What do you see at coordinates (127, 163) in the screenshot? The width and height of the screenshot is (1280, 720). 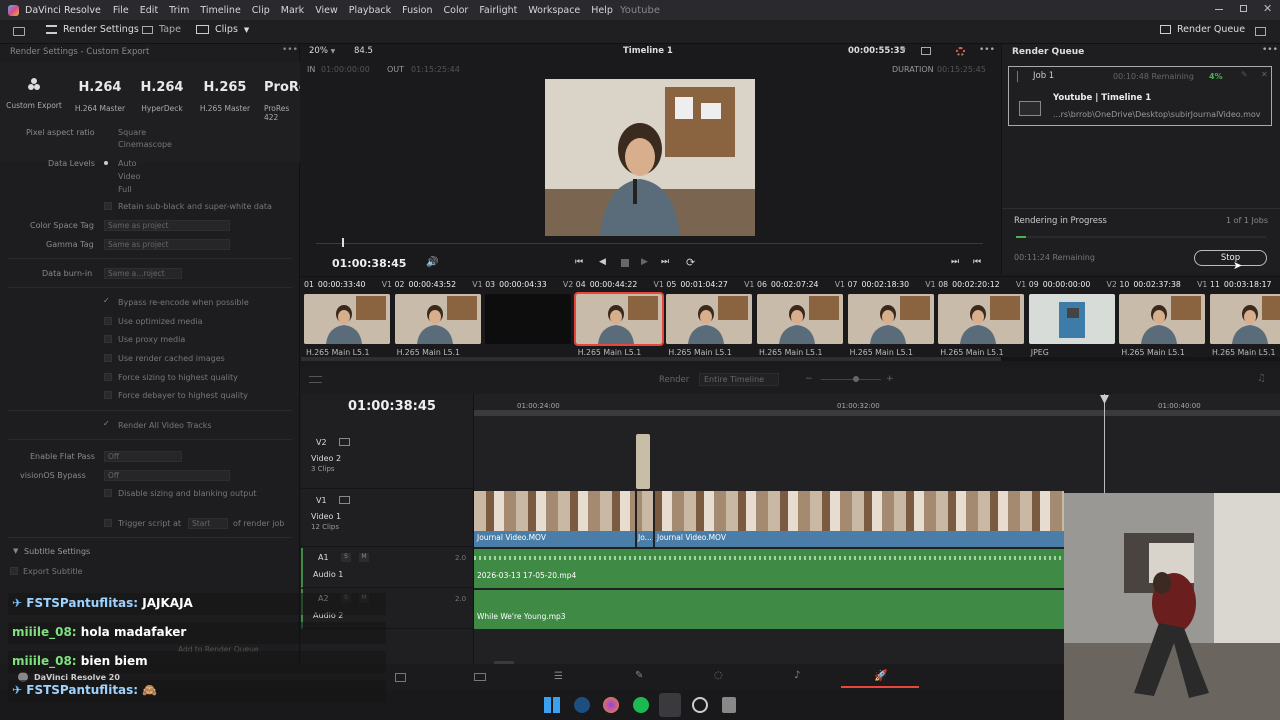 I see `auto-option: Auto` at bounding box center [127, 163].